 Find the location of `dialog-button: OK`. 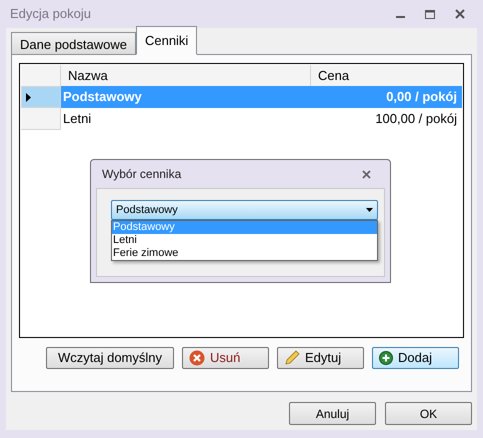

dialog-button: OK is located at coordinates (428, 413).